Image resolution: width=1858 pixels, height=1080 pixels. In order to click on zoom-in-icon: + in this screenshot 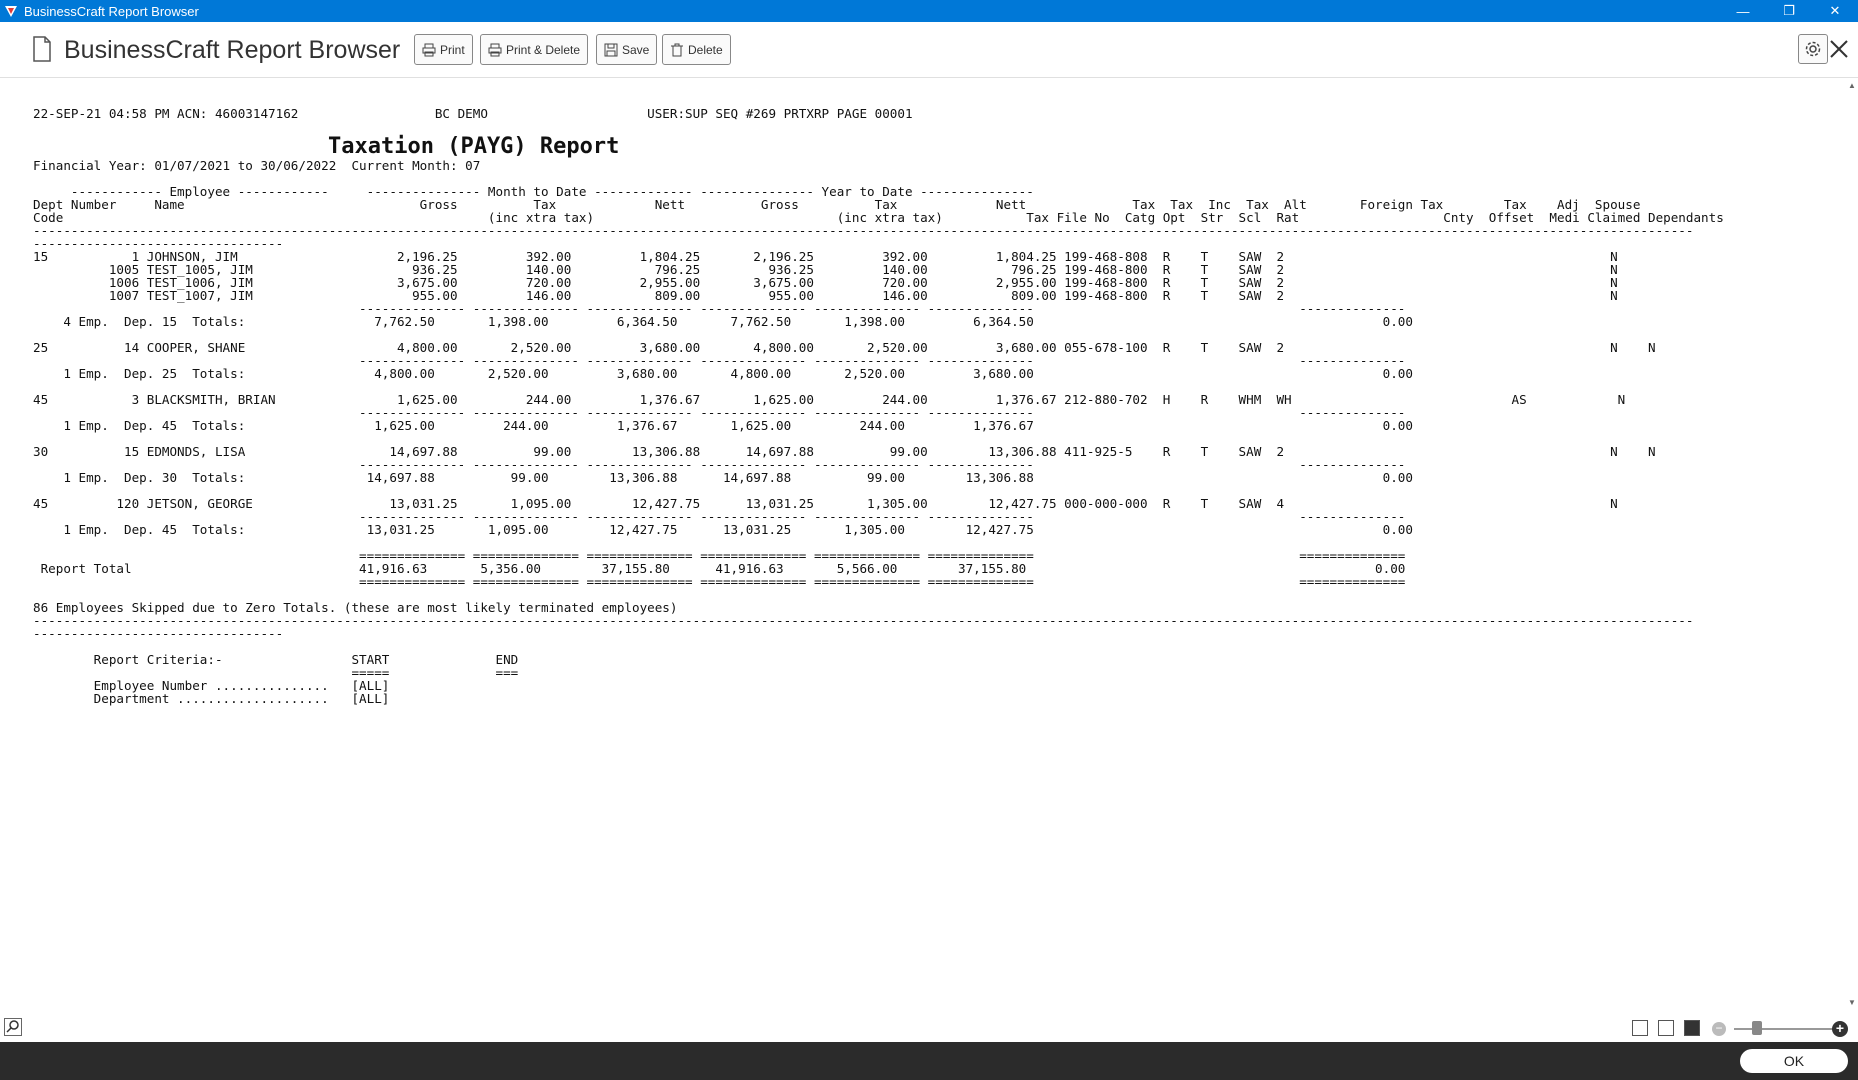, I will do `click(1840, 1029)`.